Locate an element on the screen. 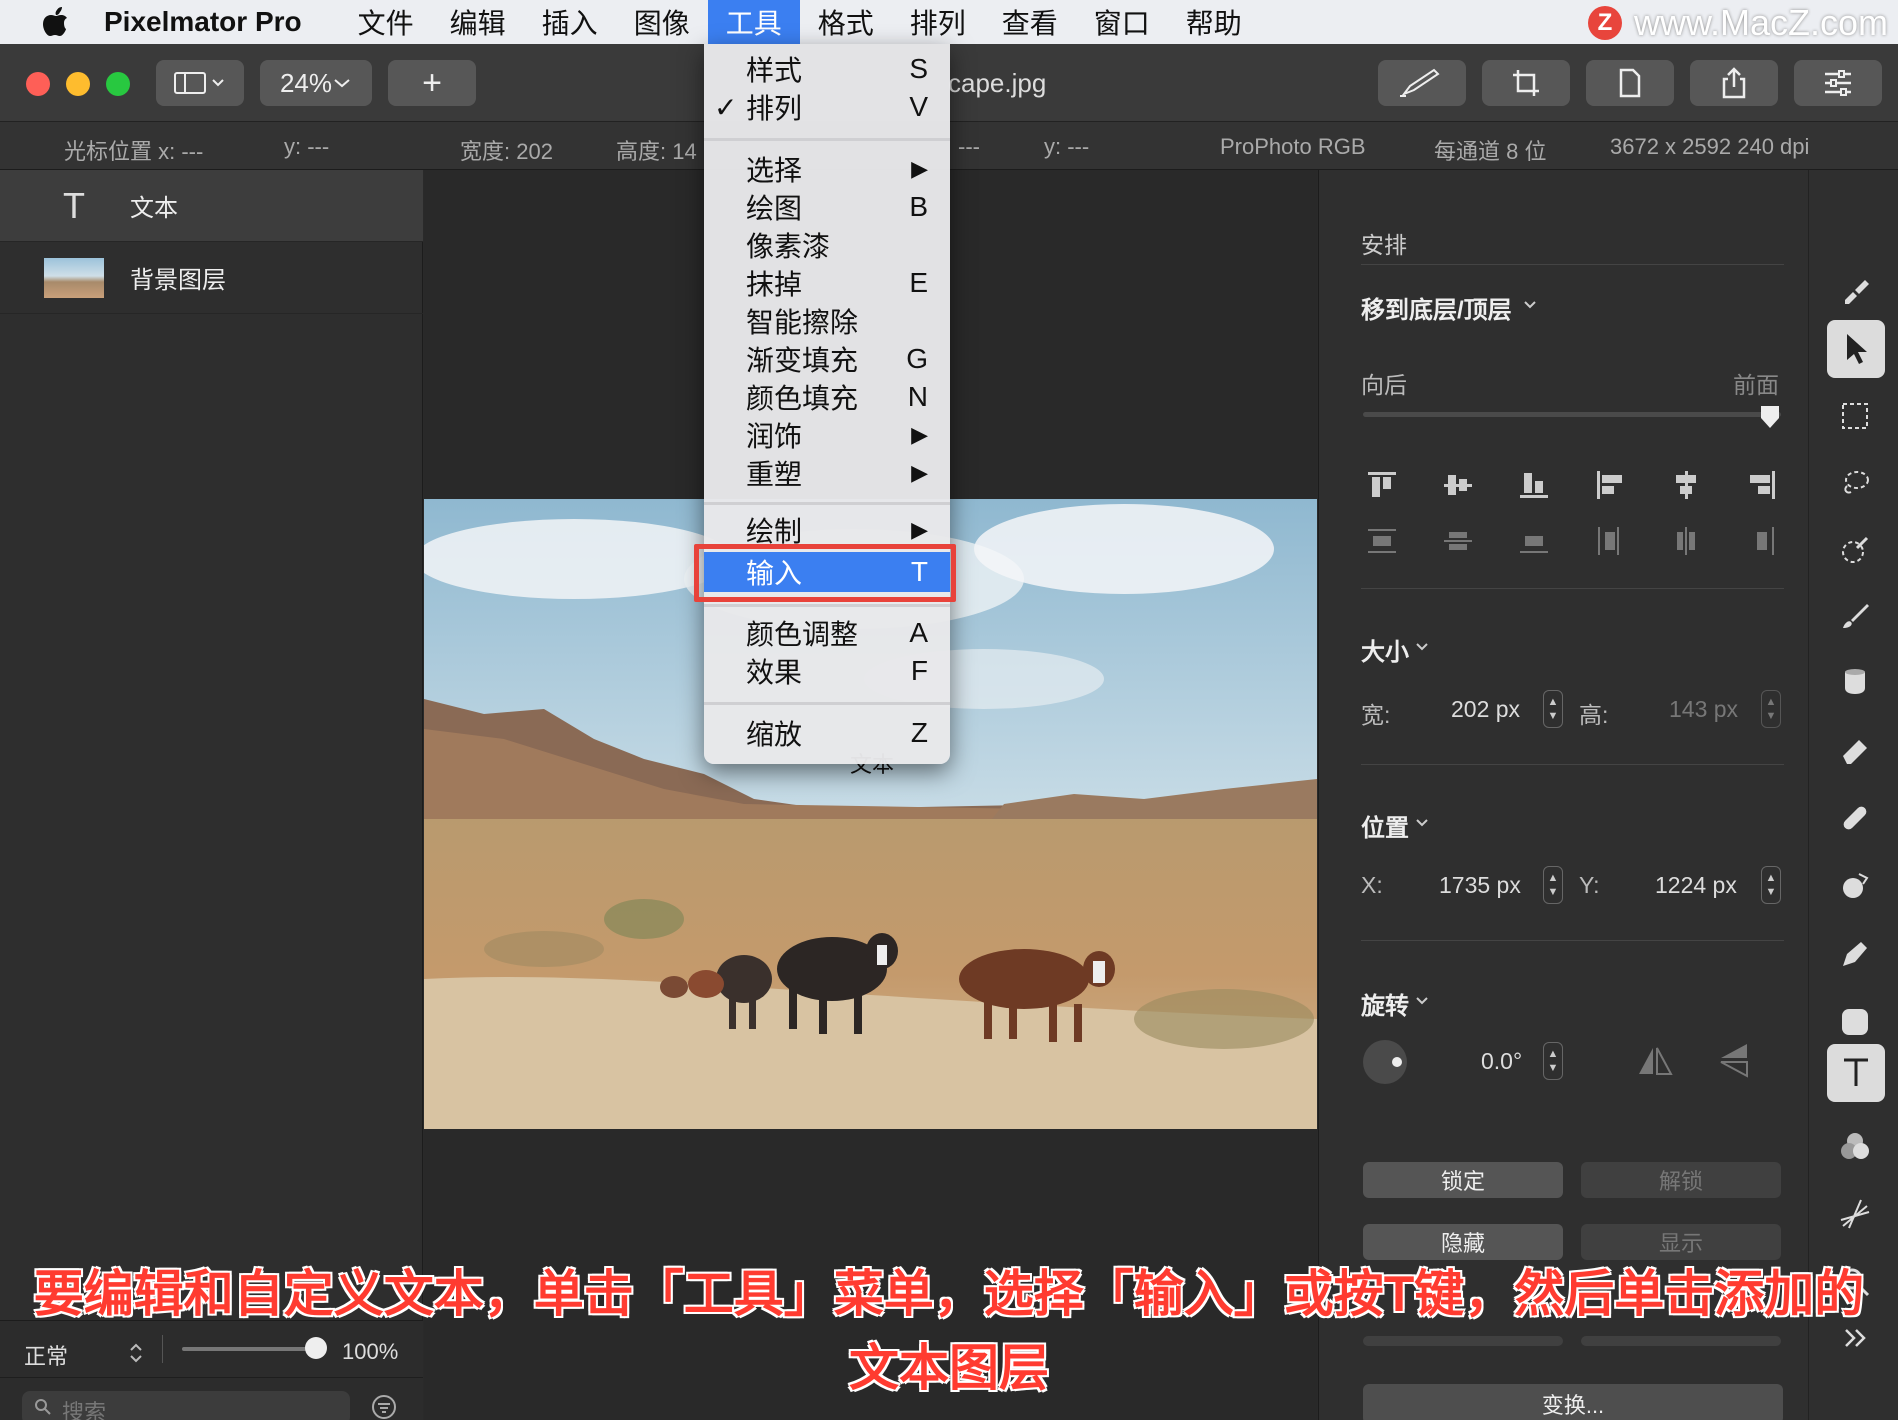 This screenshot has width=1898, height=1420. tool-lasso is located at coordinates (1855, 484).